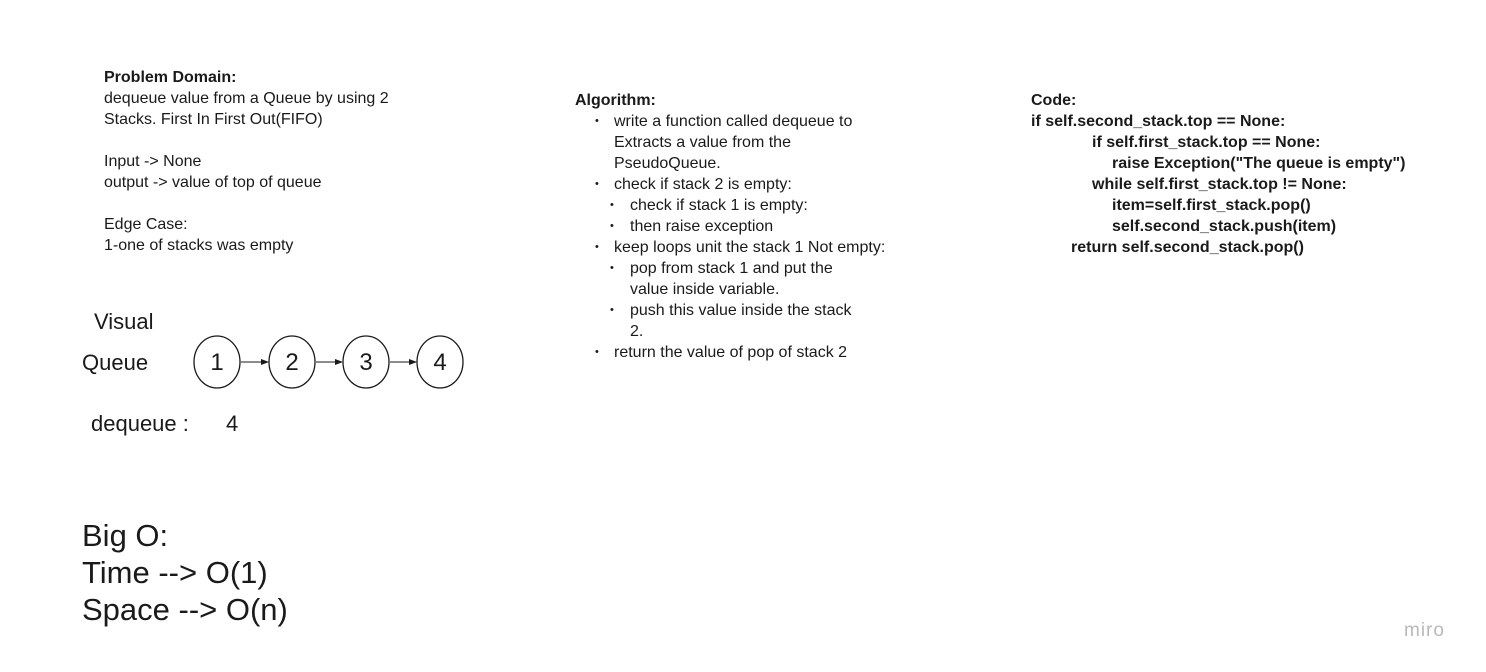 The width and height of the screenshot is (1486, 672). Describe the element at coordinates (765, 247) in the screenshot. I see `algorithm-step-3: keep loops unit the stack 1 Not empty:` at that location.